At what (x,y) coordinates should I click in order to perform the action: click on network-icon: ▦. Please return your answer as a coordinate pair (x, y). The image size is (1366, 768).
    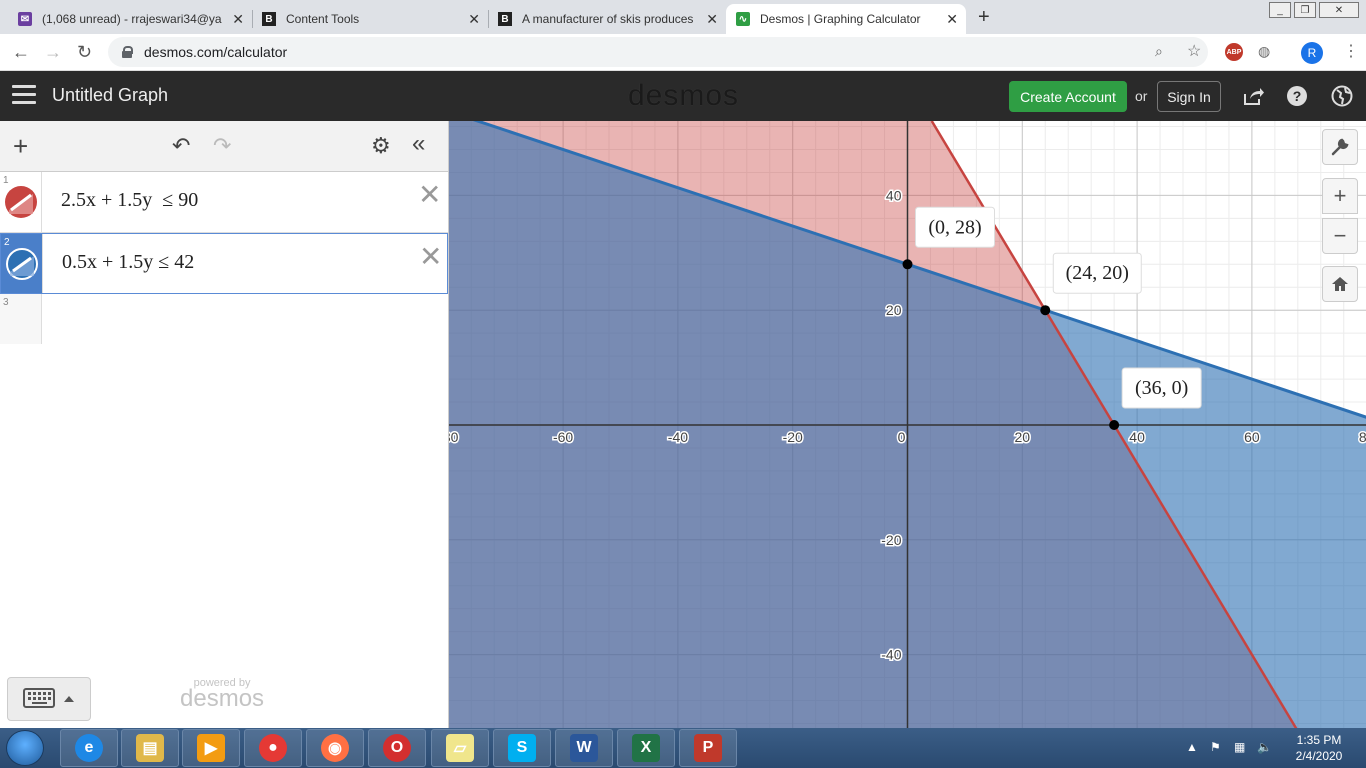
    Looking at the image, I should click on (1239, 747).